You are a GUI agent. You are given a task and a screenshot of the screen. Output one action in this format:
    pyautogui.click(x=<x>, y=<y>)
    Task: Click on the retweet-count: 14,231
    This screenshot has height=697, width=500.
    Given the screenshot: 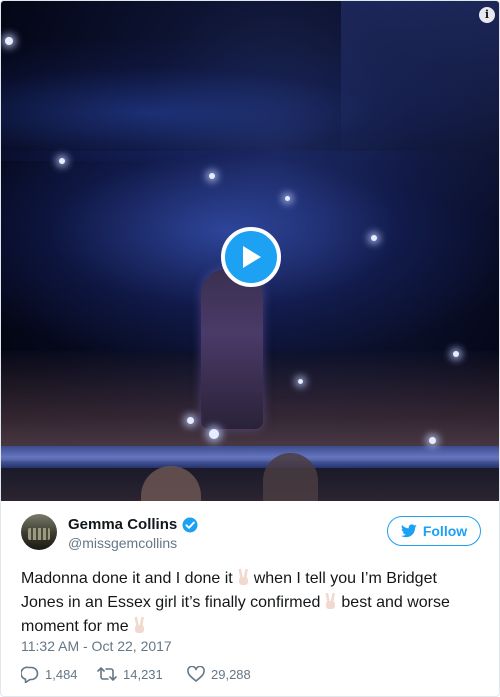 What is the action you would take?
    pyautogui.click(x=143, y=674)
    